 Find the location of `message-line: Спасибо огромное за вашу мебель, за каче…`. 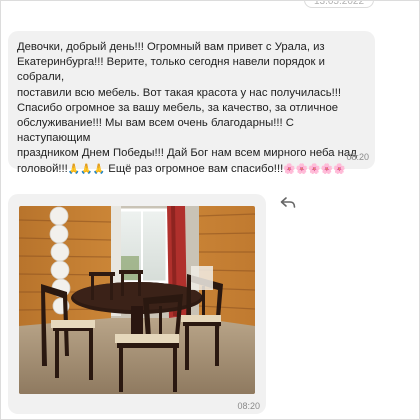

message-line: Спасибо огромное за вашу мебель, за каче… is located at coordinates (178, 107).